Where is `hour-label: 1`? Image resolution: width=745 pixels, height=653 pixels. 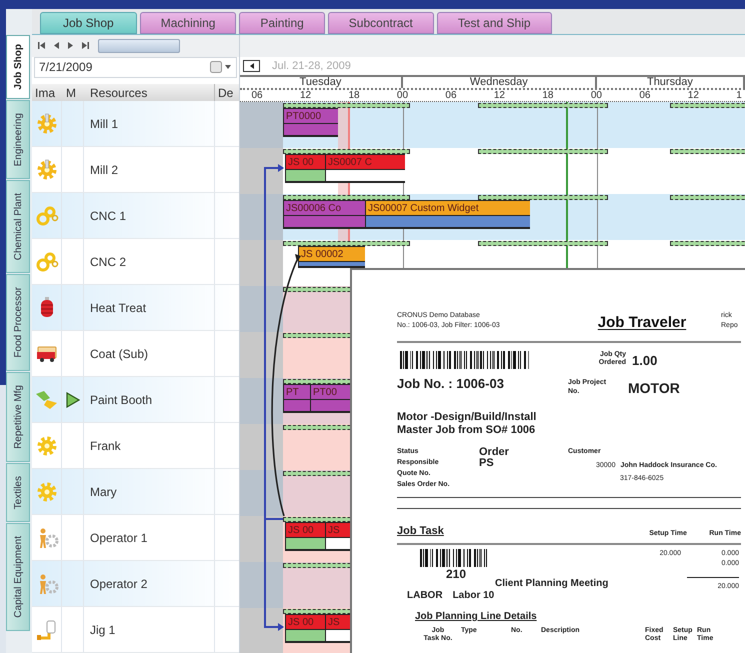
hour-label: 1 is located at coordinates (739, 95).